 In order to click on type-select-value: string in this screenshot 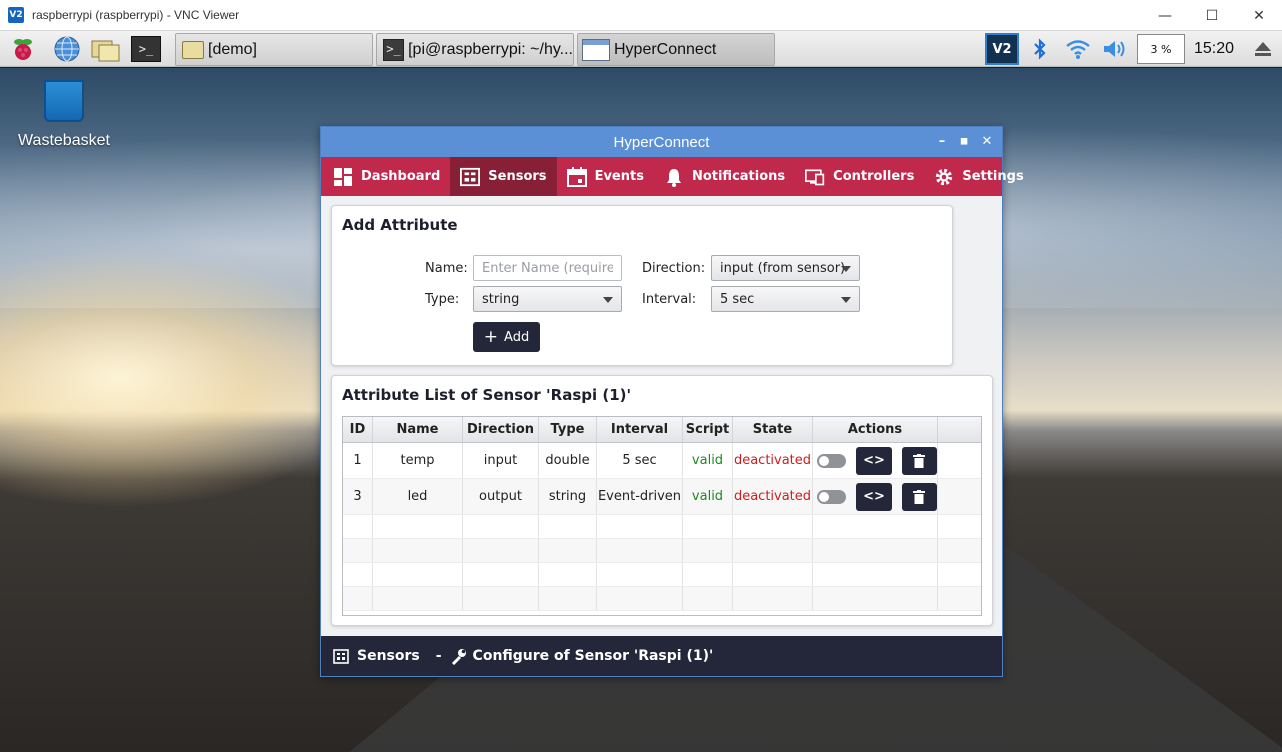, I will do `click(501, 299)`.